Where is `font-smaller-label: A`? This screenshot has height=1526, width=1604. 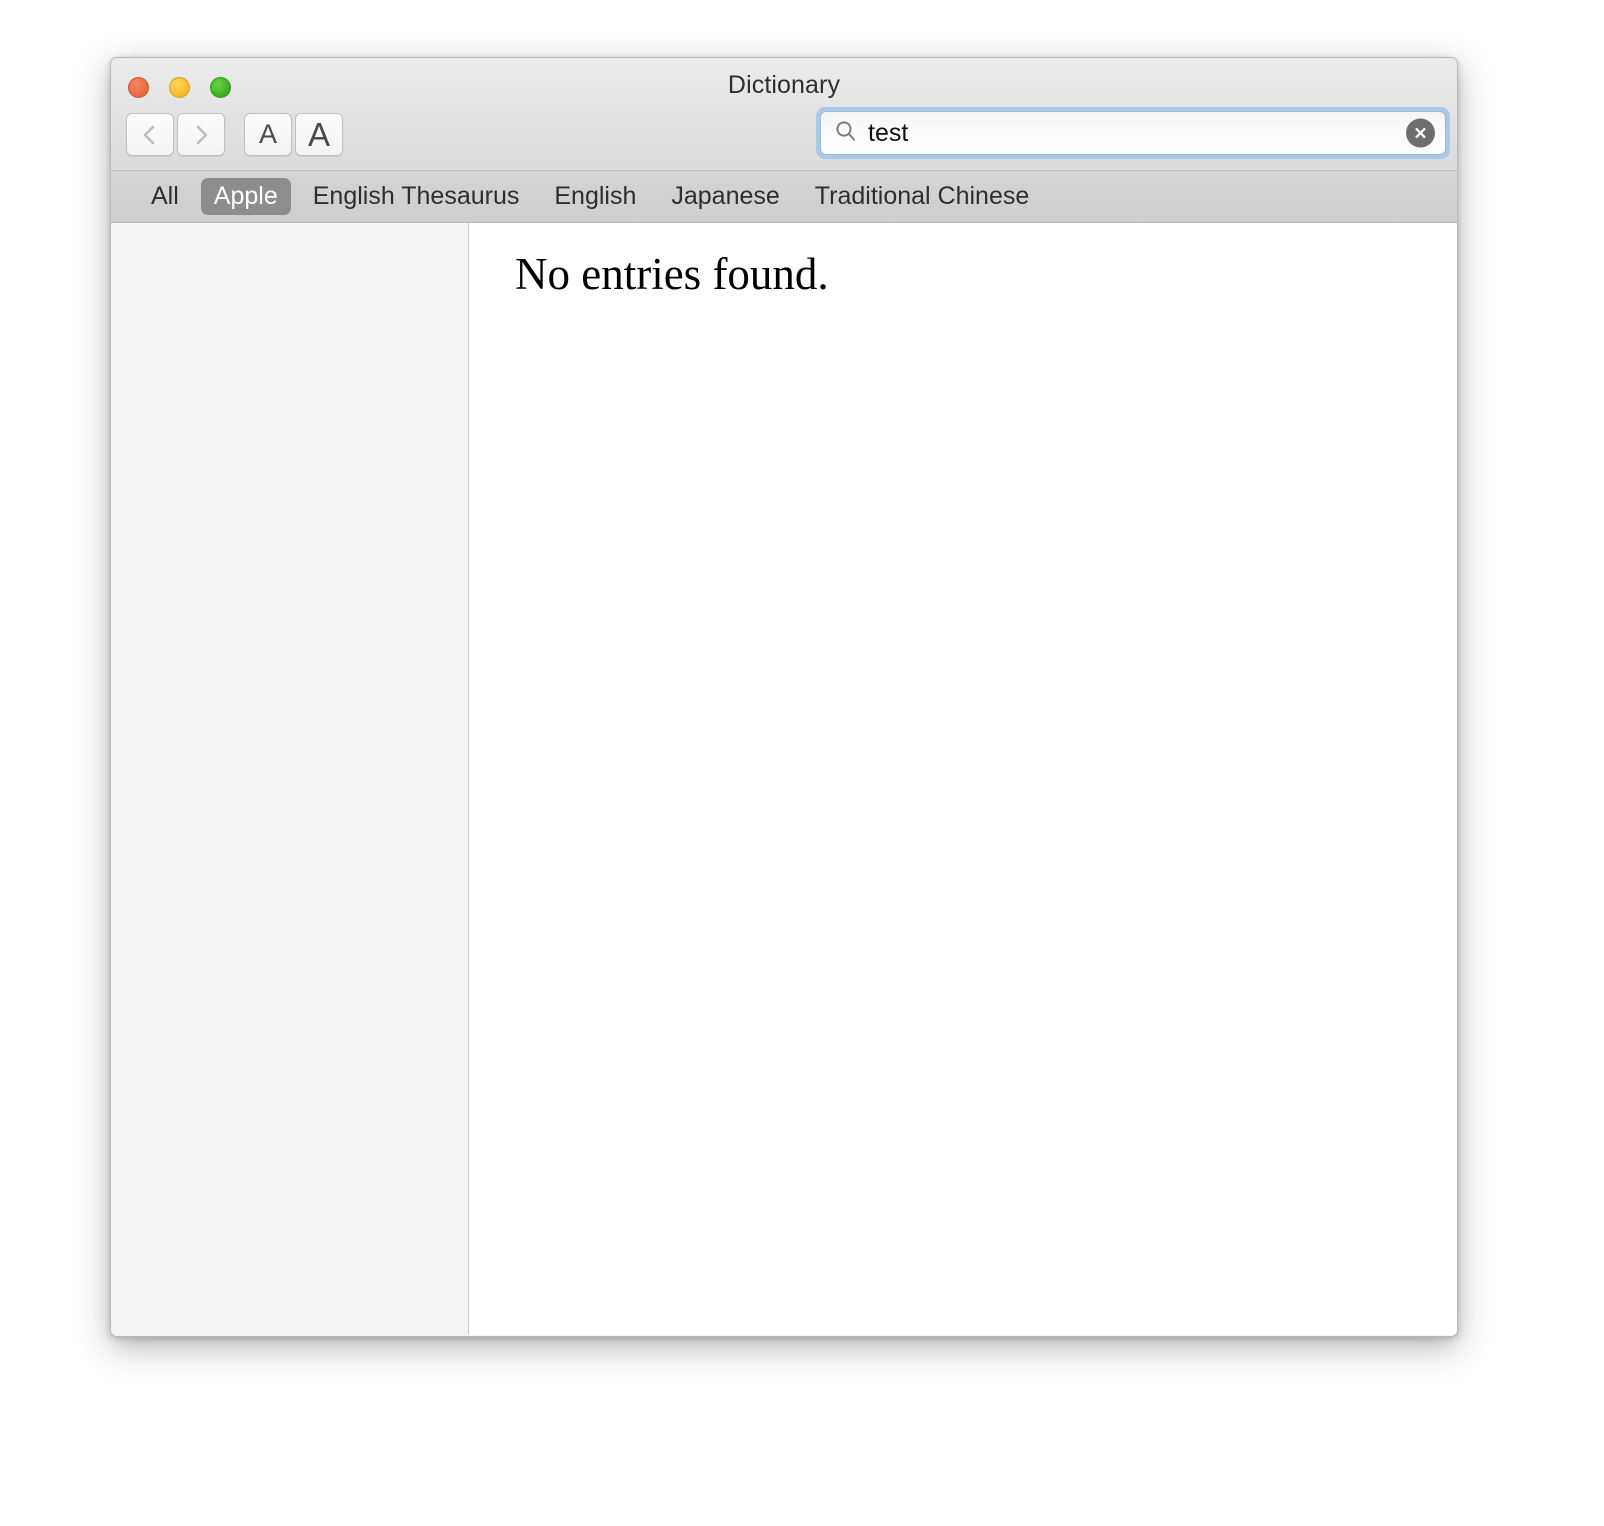 font-smaller-label: A is located at coordinates (267, 134).